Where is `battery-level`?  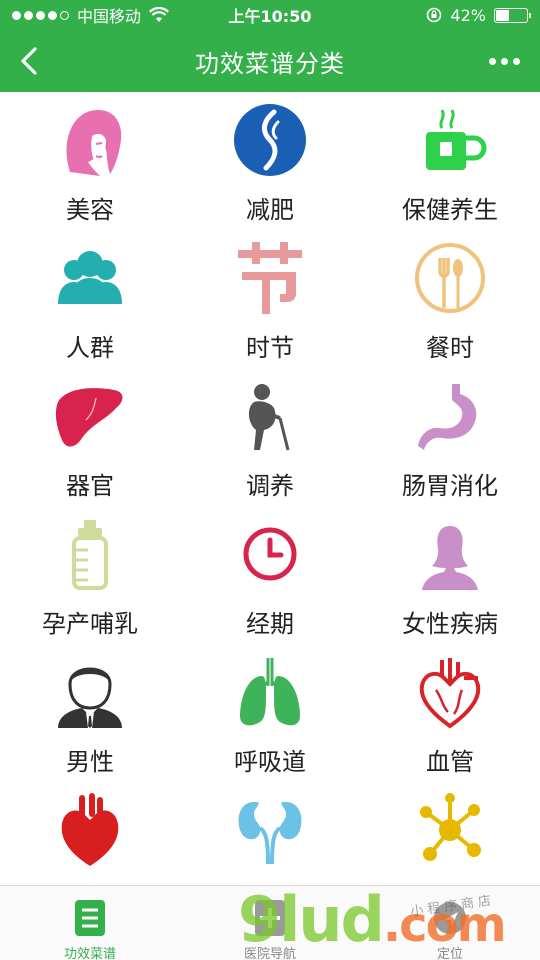
battery-level is located at coordinates (502, 15).